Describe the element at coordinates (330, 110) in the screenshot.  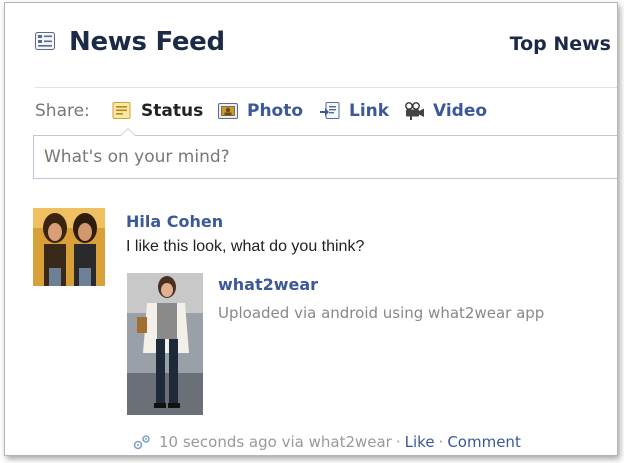
I see `link-icon` at that location.